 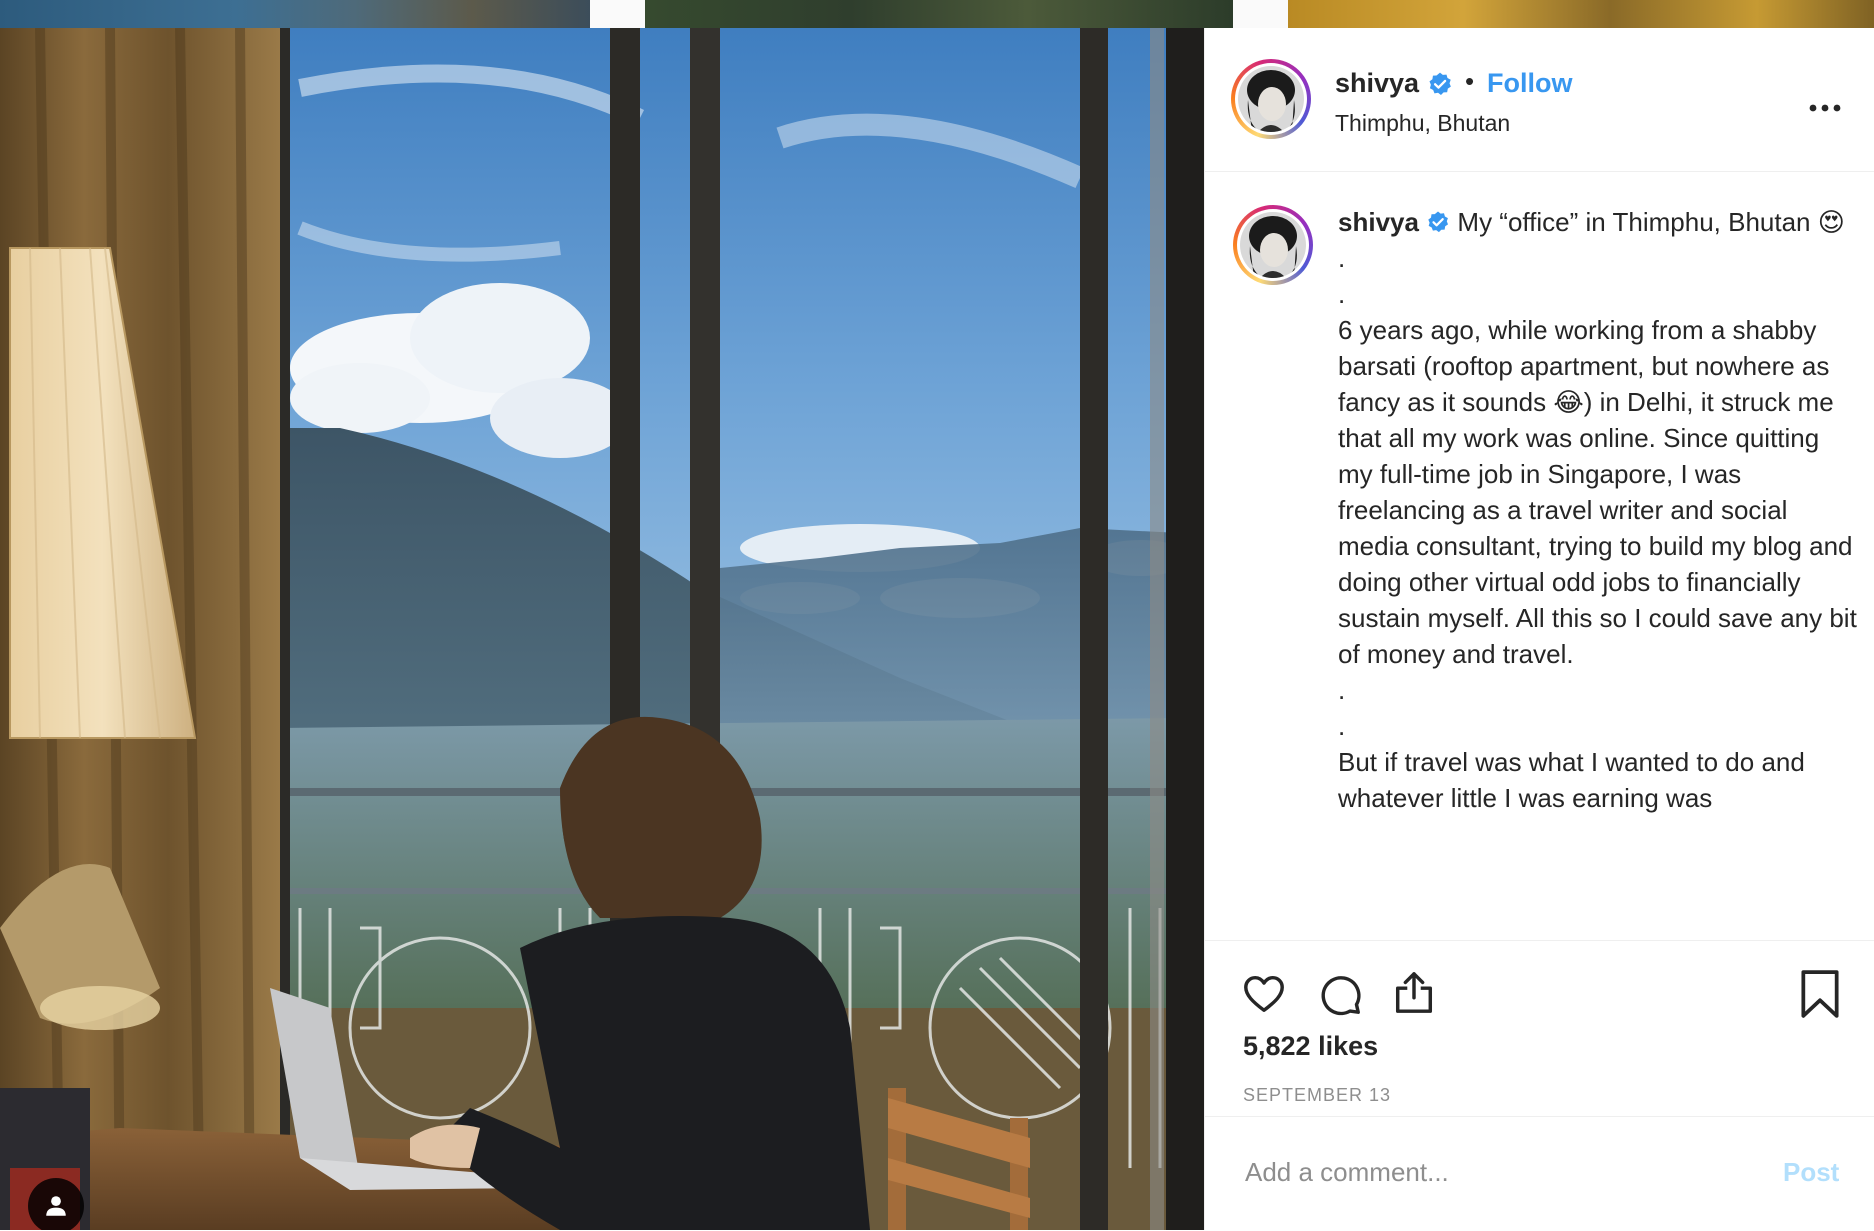 I want to click on comment-bubble-icon, so click(x=1340, y=994).